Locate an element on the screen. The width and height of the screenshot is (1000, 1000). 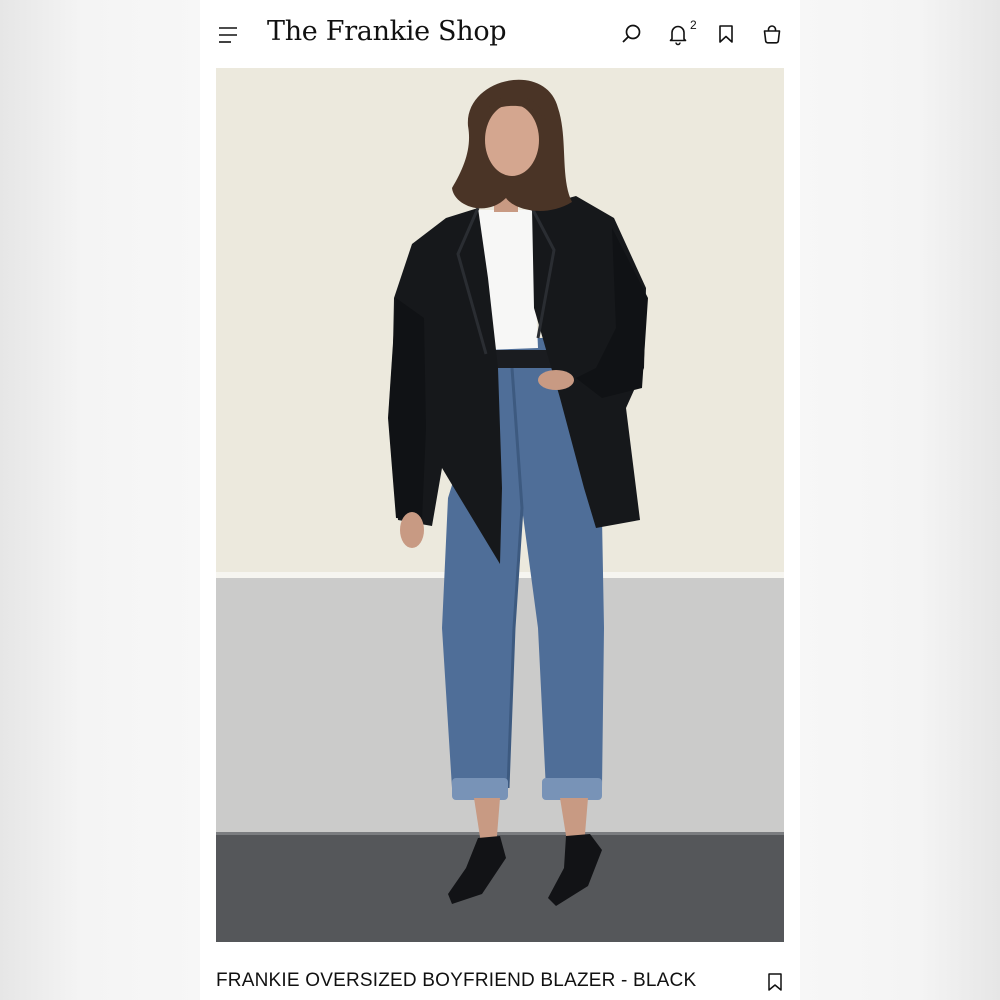
jeans-cuff-left is located at coordinates (480, 789).